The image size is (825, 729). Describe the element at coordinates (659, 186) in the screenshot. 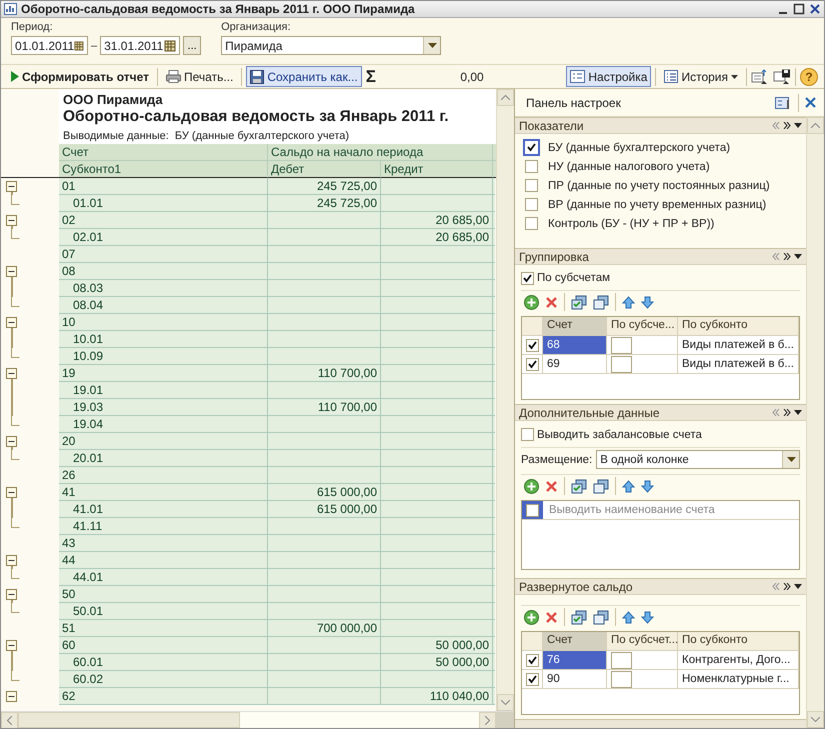

I see `checkbox-label: ПР (данные по учету постоянных разниц)` at that location.